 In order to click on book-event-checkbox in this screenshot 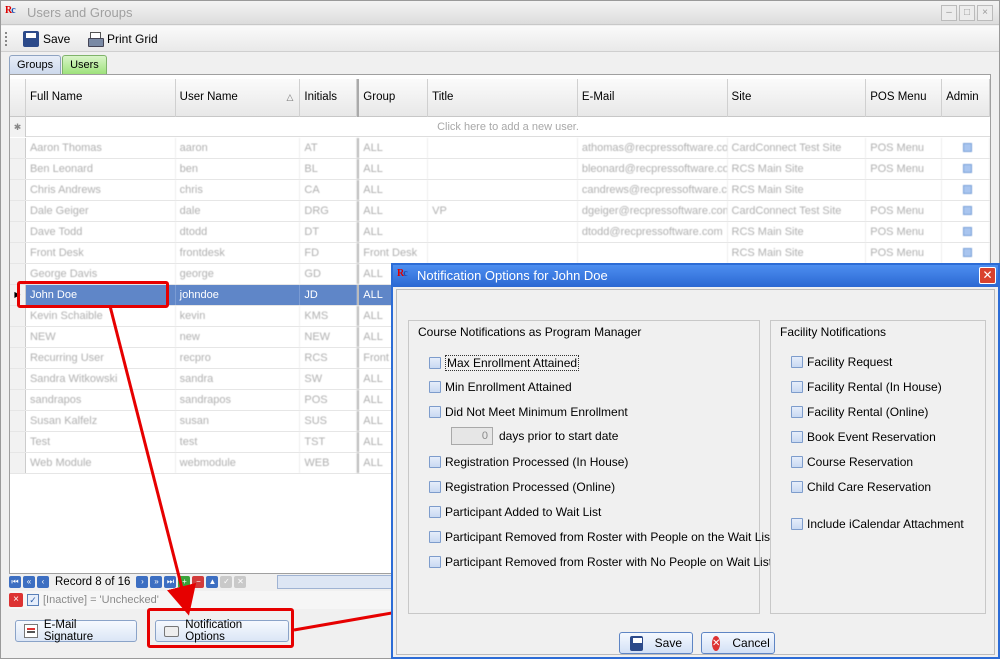, I will do `click(797, 437)`.